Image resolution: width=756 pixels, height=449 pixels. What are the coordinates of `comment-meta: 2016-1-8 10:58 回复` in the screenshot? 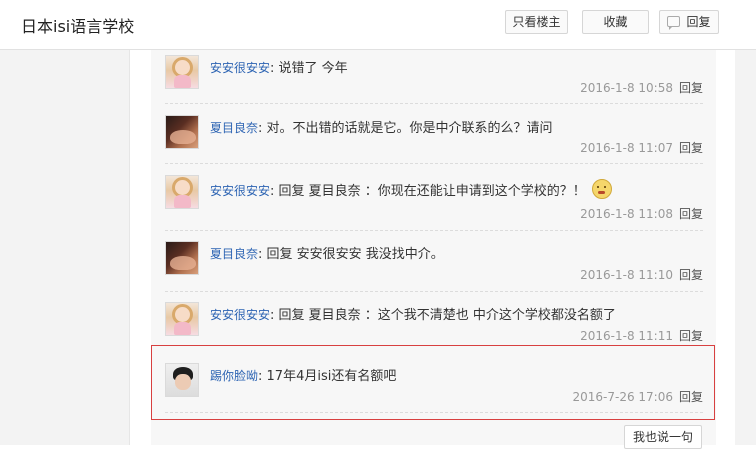 It's located at (641, 87).